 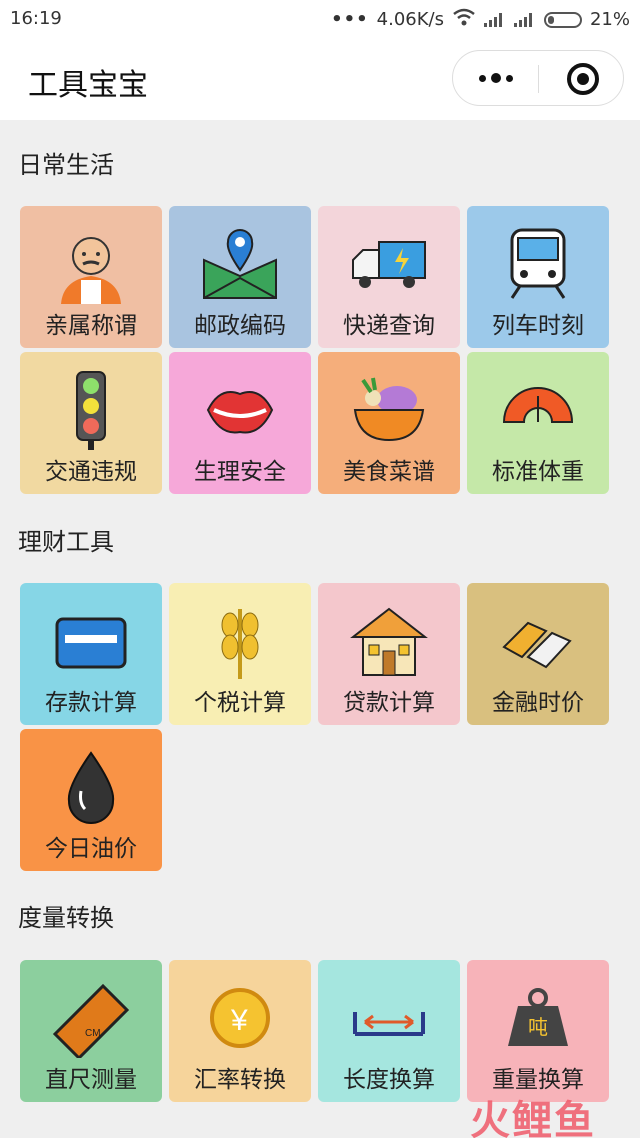 What do you see at coordinates (91, 1080) in the screenshot?
I see `tool-label: 直尺测量` at bounding box center [91, 1080].